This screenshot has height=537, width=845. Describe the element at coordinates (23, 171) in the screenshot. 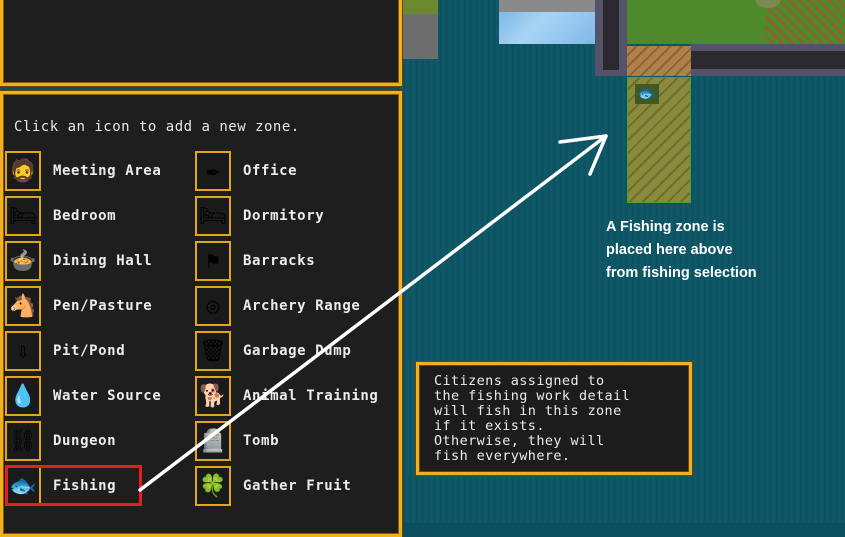

I see `dwarf-icon: 🧔` at that location.